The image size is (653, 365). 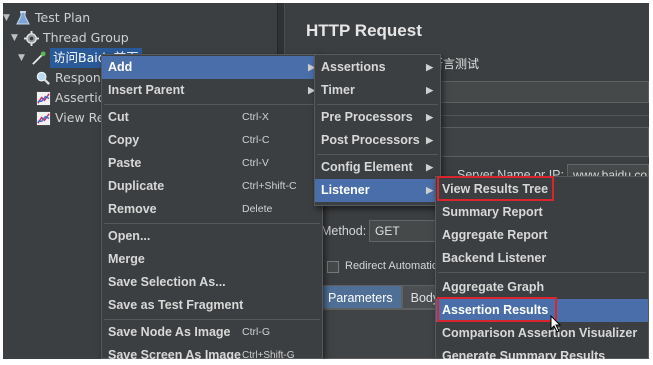 What do you see at coordinates (542, 333) in the screenshot?
I see `menu-item-comparison-assertion-visualizer: Comparison Assertion Visualizer` at bounding box center [542, 333].